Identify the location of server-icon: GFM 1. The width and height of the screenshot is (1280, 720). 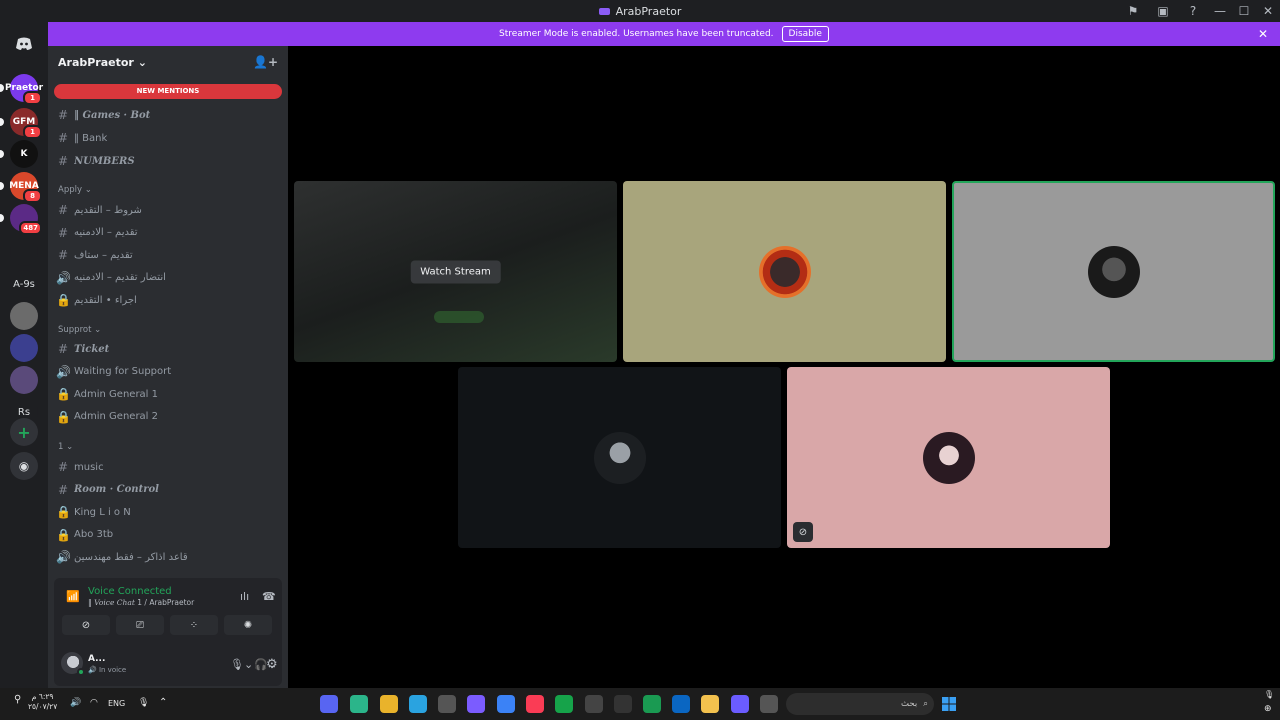
(21, 123).